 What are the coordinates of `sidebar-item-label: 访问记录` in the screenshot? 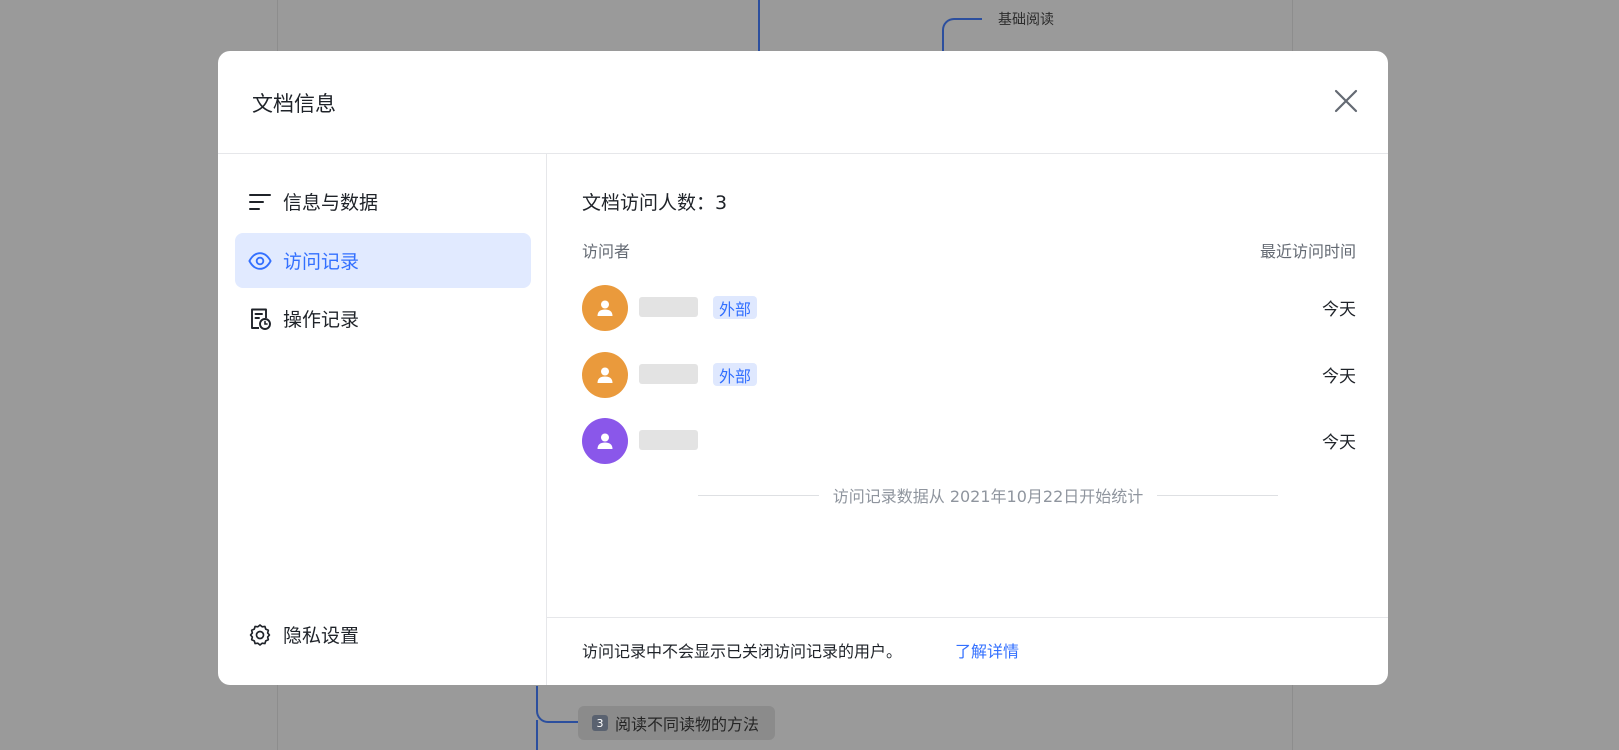 It's located at (321, 262).